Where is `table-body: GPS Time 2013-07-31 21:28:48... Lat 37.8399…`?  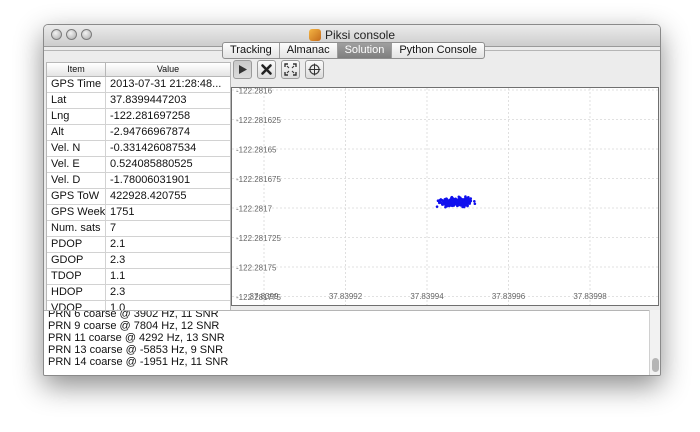 table-body: GPS Time 2013-07-31 21:28:48... Lat 37.8399… is located at coordinates (138, 197).